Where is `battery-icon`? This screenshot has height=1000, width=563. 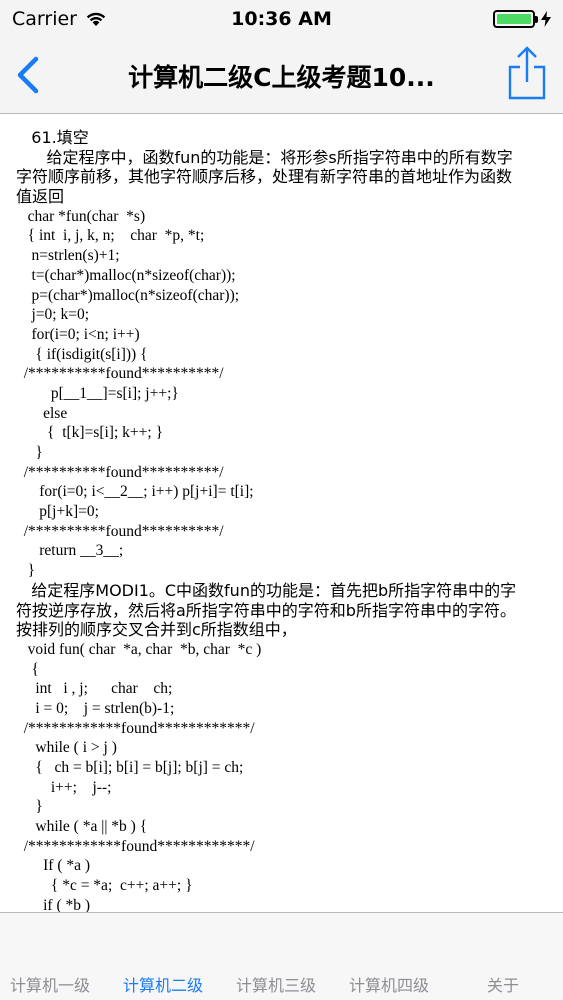
battery-icon is located at coordinates (515, 19).